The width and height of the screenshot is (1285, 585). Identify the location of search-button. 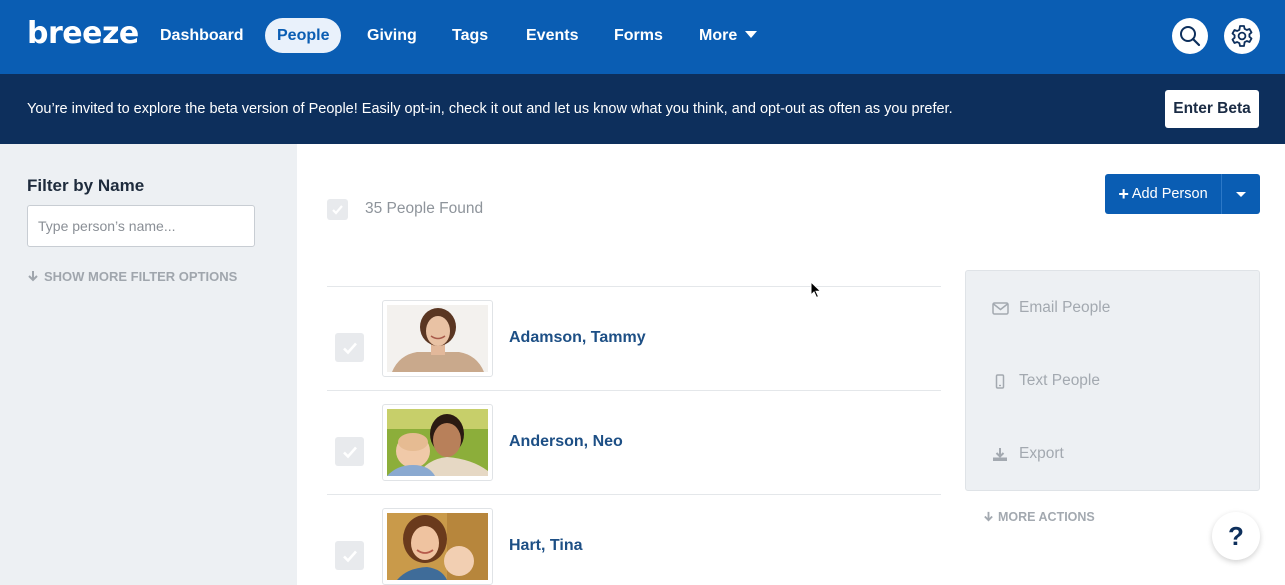
(1190, 36).